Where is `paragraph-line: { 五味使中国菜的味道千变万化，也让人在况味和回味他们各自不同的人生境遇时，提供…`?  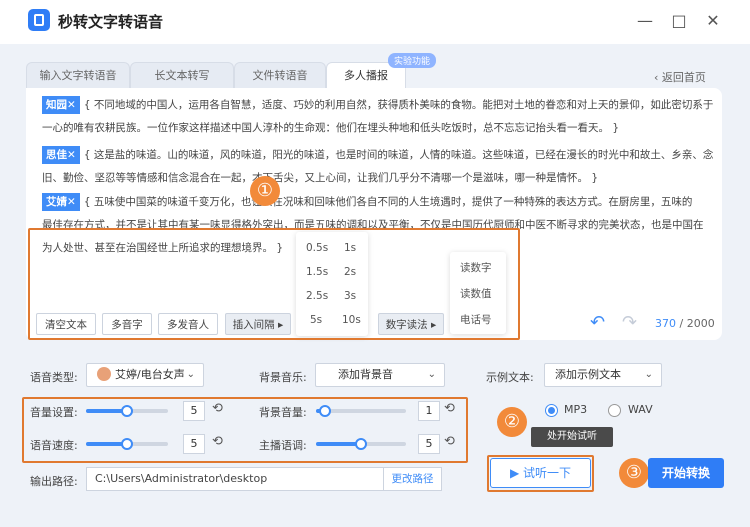
paragraph-line: { 五味使中国菜的味道千变万化，也让人在况味和回味他们各自不同的人生境遇时，提供… is located at coordinates (388, 202).